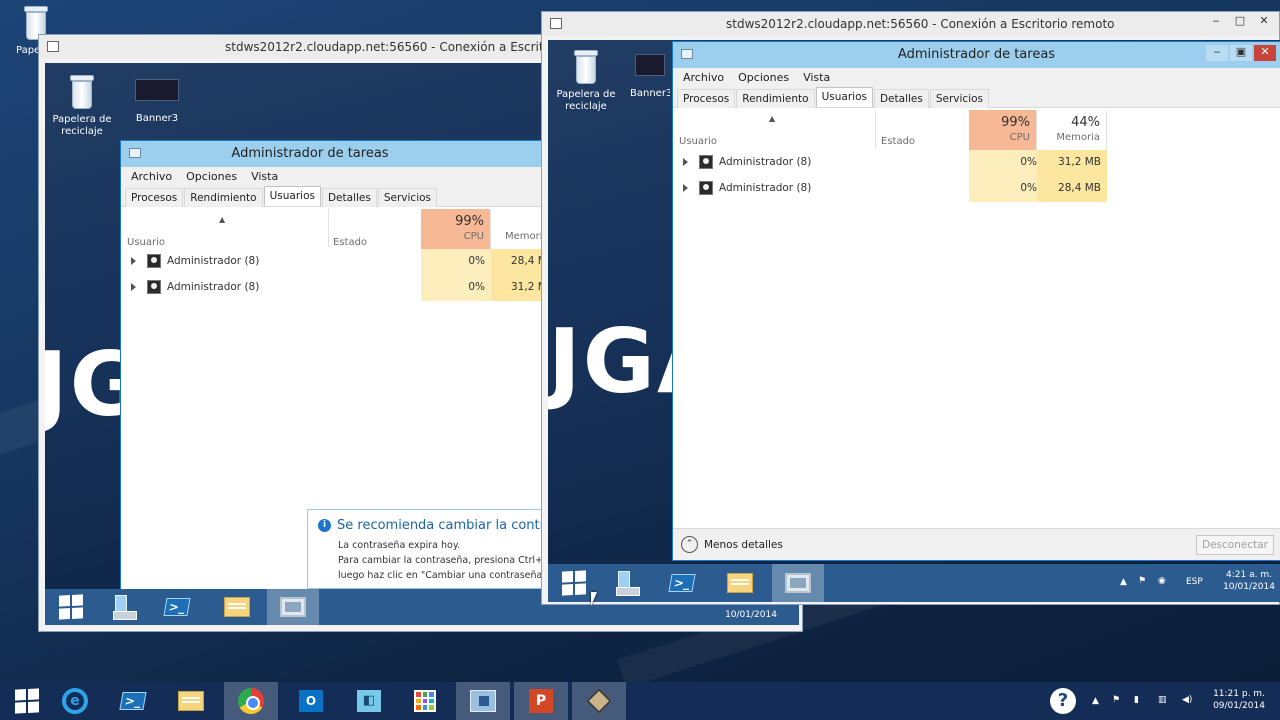 The width and height of the screenshot is (1280, 720). What do you see at coordinates (350, 154) in the screenshot?
I see `task-manager-title-bar: Administrador de tareas` at bounding box center [350, 154].